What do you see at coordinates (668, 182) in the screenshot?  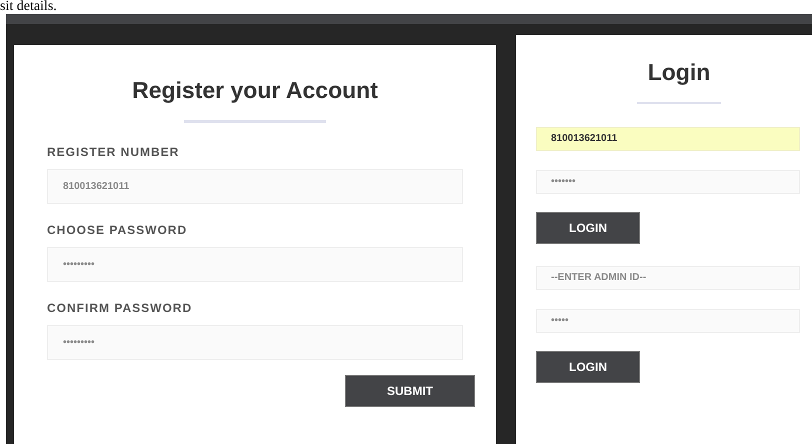 I see `input-field: •••••••` at bounding box center [668, 182].